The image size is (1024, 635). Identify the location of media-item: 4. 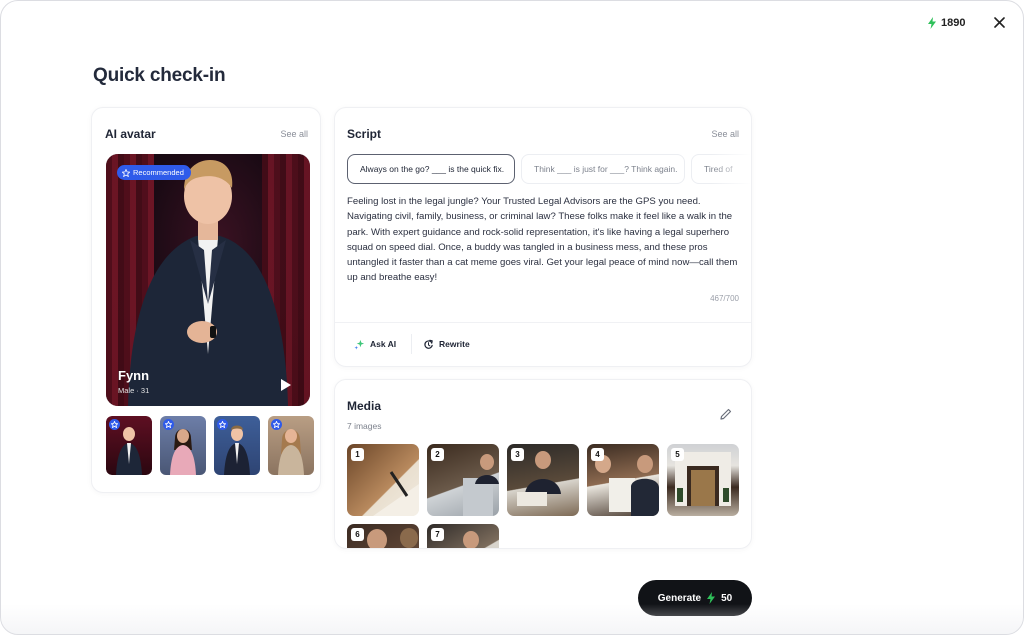
(623, 480).